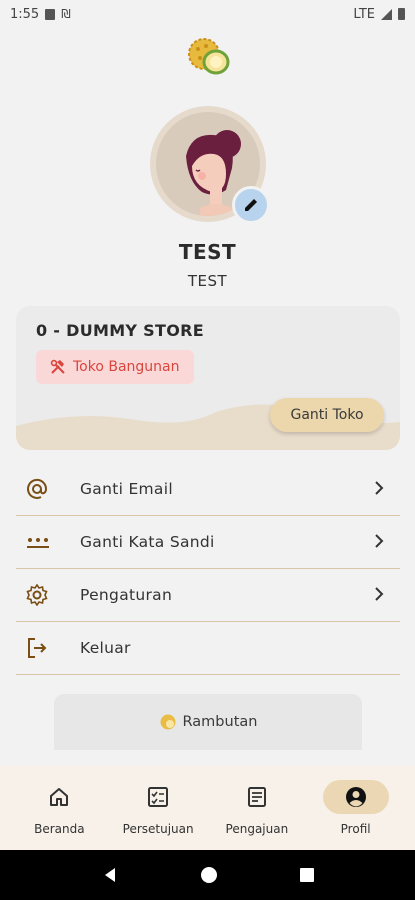 The height and width of the screenshot is (900, 415). Describe the element at coordinates (220, 722) in the screenshot. I see `rambutan-label: Rambutan` at that location.